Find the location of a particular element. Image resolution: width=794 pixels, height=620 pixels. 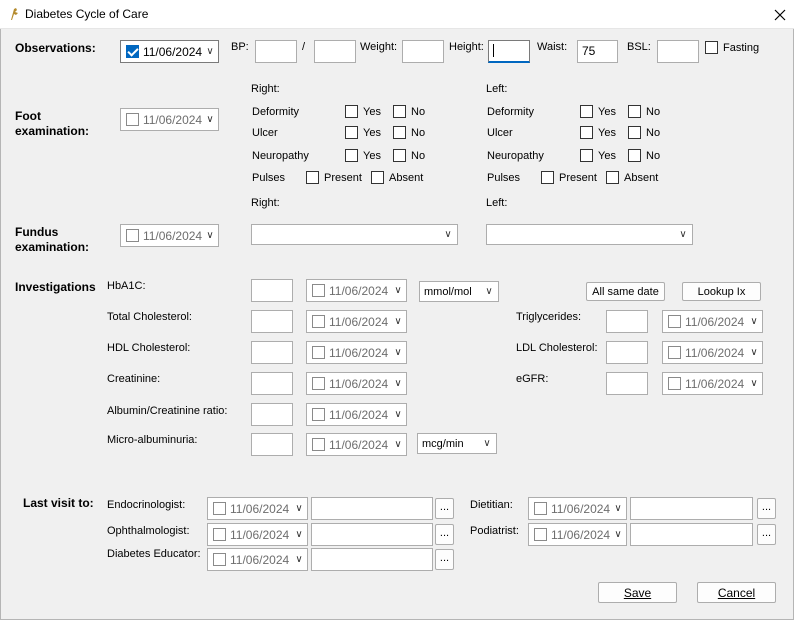

podiatrist-date-picker: 11/06/2024 ∨ is located at coordinates (577, 534).